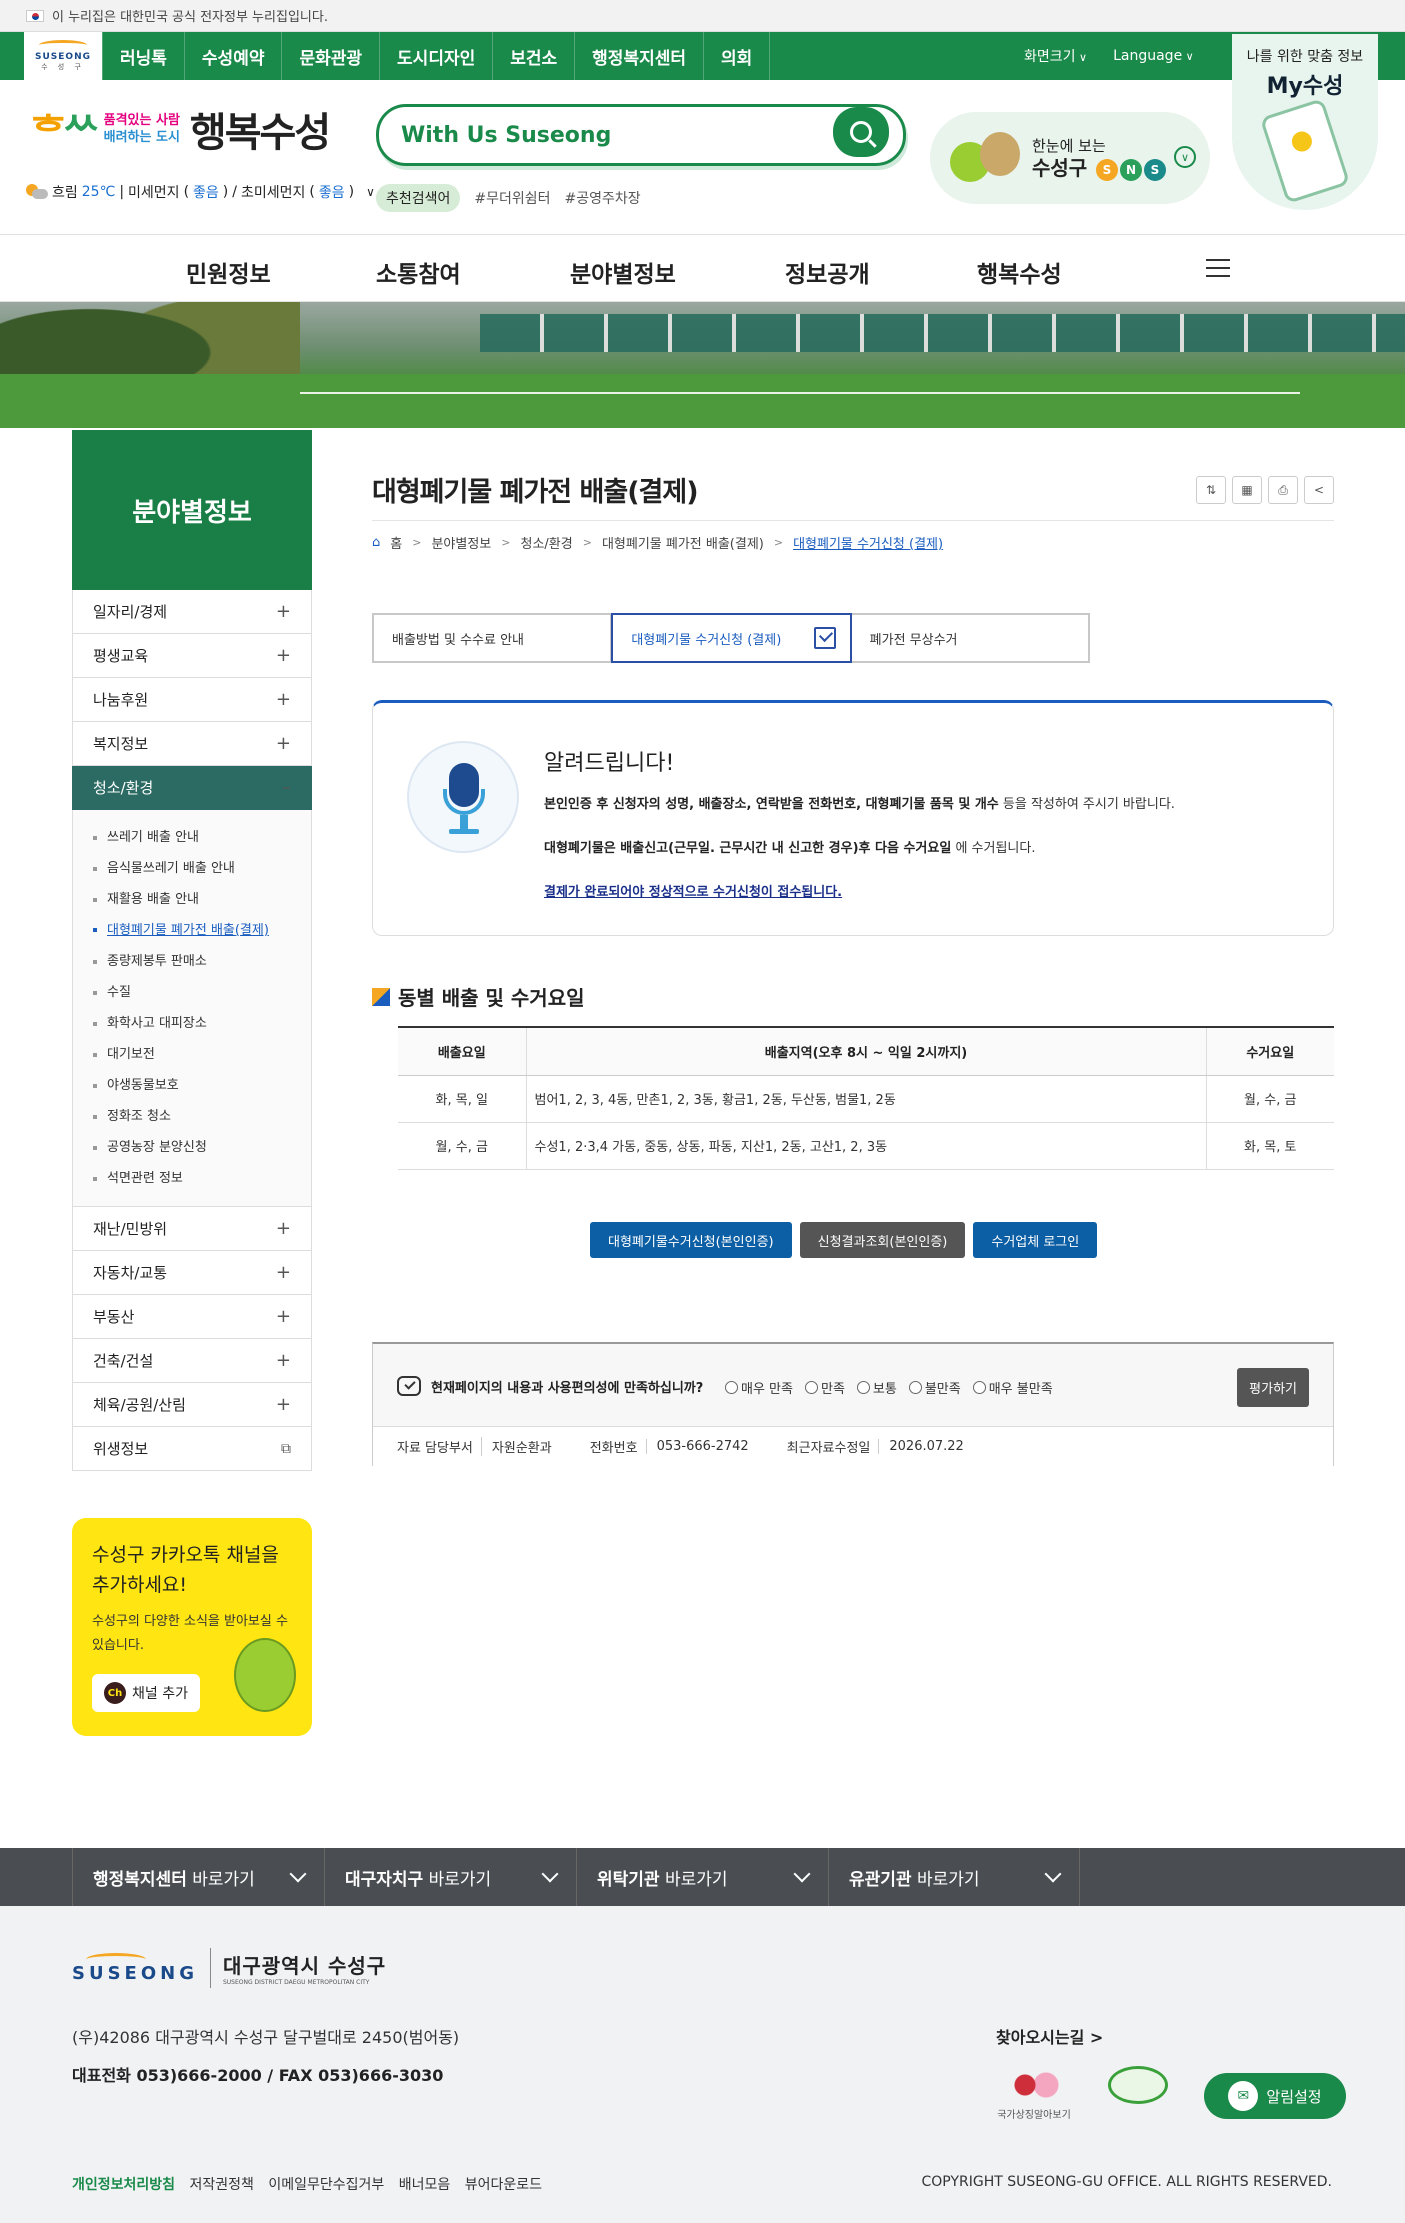 The image size is (1405, 2223). What do you see at coordinates (228, 272) in the screenshot?
I see `gnb-item: 민원정보` at bounding box center [228, 272].